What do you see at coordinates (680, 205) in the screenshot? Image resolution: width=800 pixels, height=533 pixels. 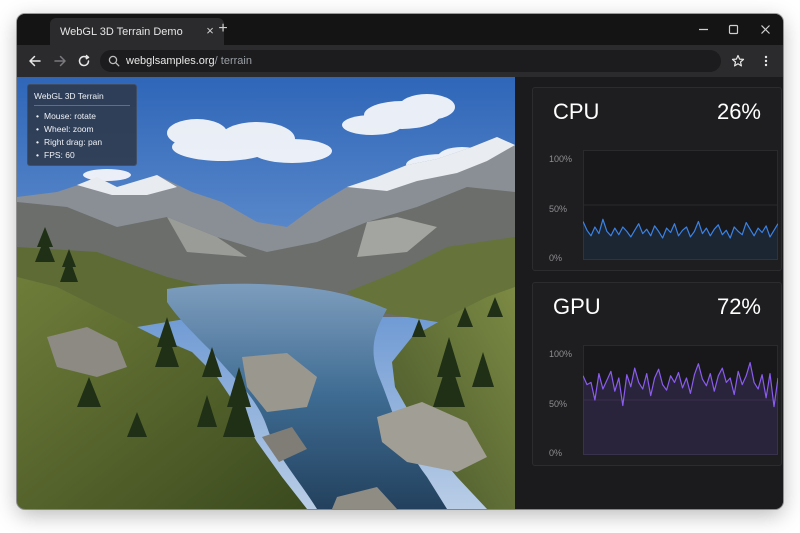 I see `cpu-usage-chart` at bounding box center [680, 205].